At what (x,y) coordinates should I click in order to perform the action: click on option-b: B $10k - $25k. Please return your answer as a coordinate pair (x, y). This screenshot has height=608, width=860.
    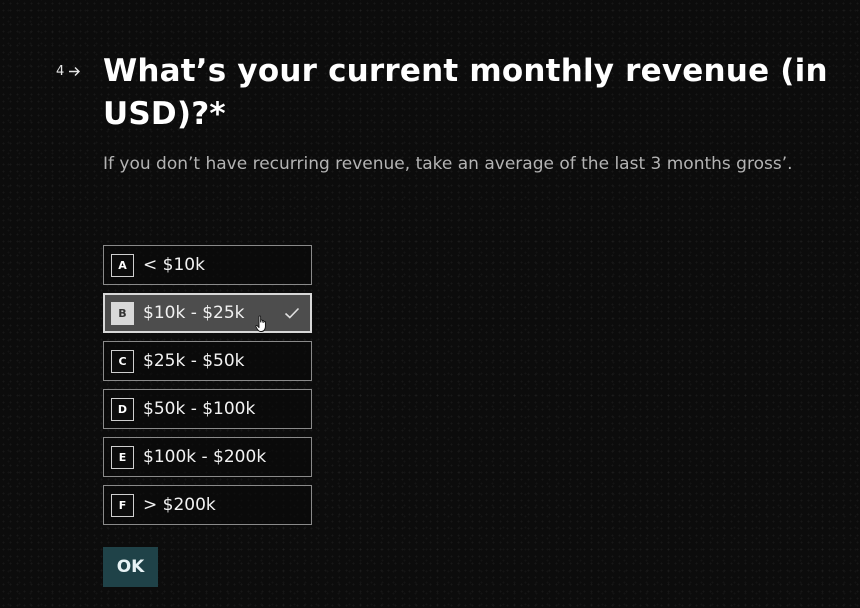
    Looking at the image, I should click on (207, 313).